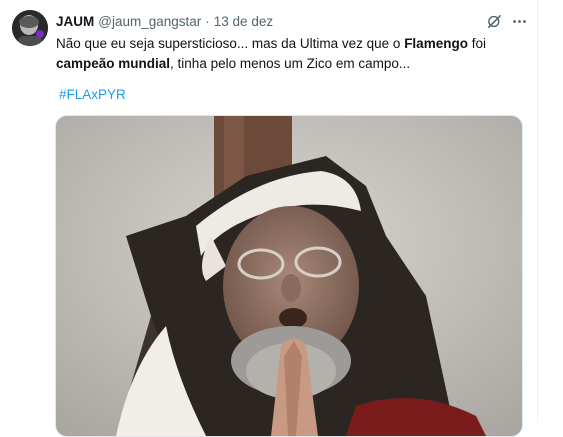 This screenshot has width=563, height=437. Describe the element at coordinates (494, 21) in the screenshot. I see `grok-icon` at that location.